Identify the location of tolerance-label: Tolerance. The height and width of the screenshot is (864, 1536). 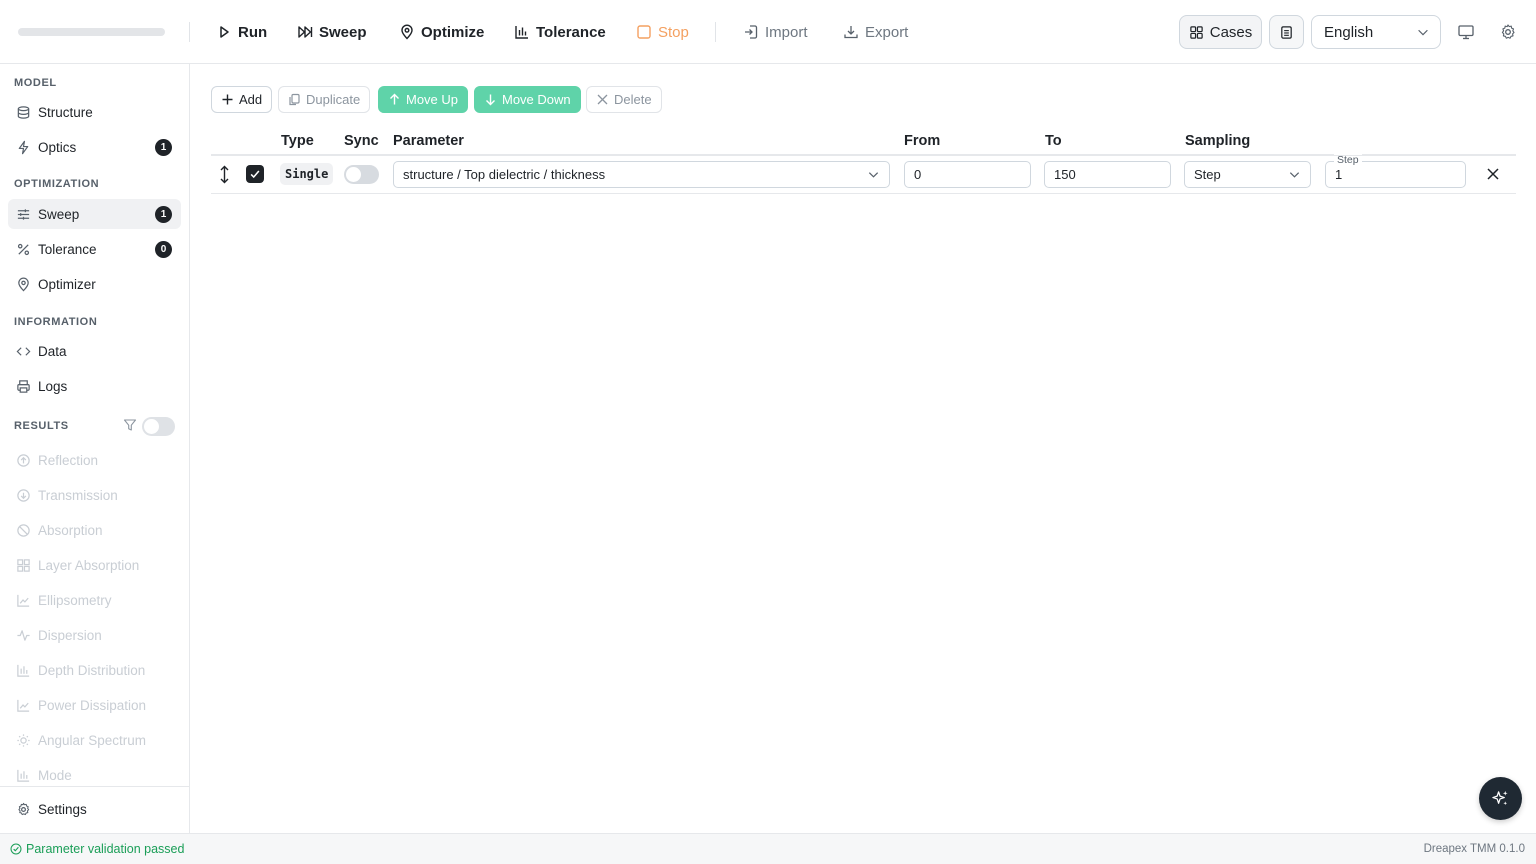
(571, 32).